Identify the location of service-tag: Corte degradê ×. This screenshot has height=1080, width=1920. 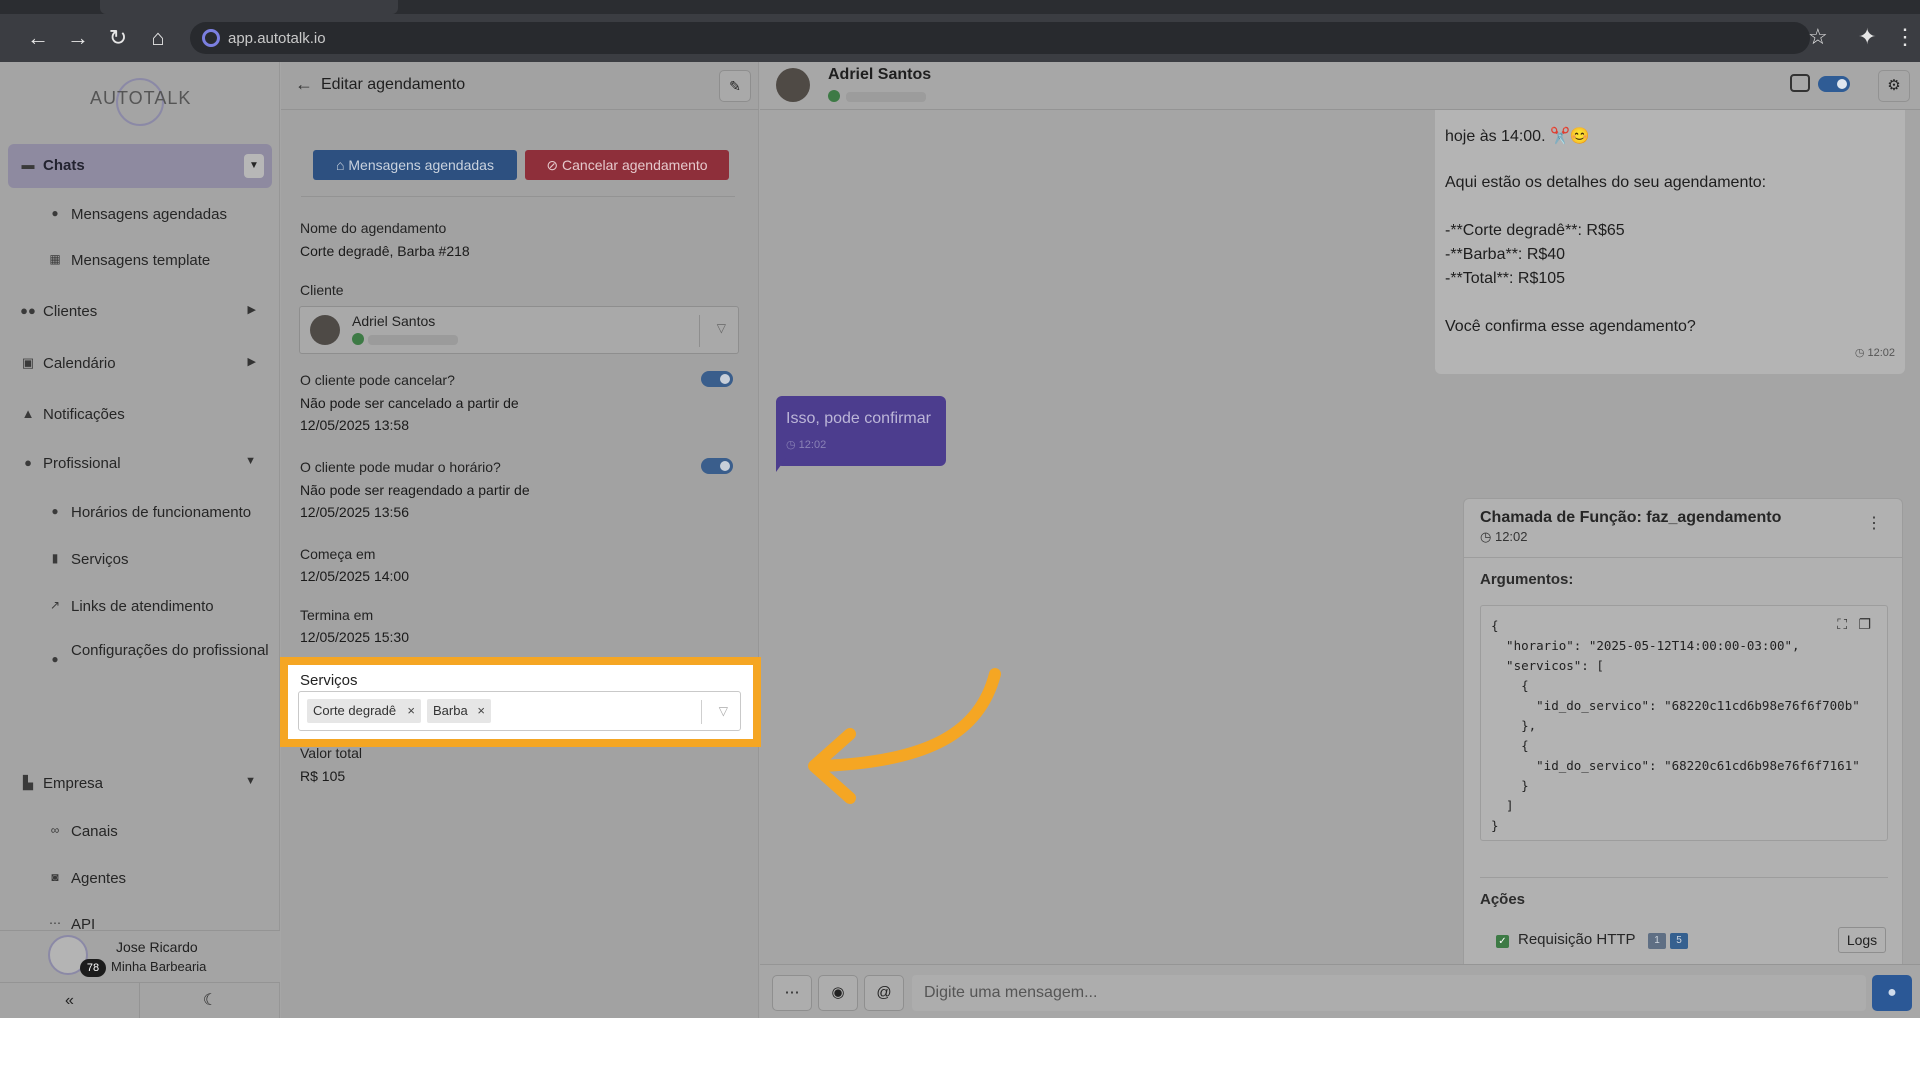
(364, 711).